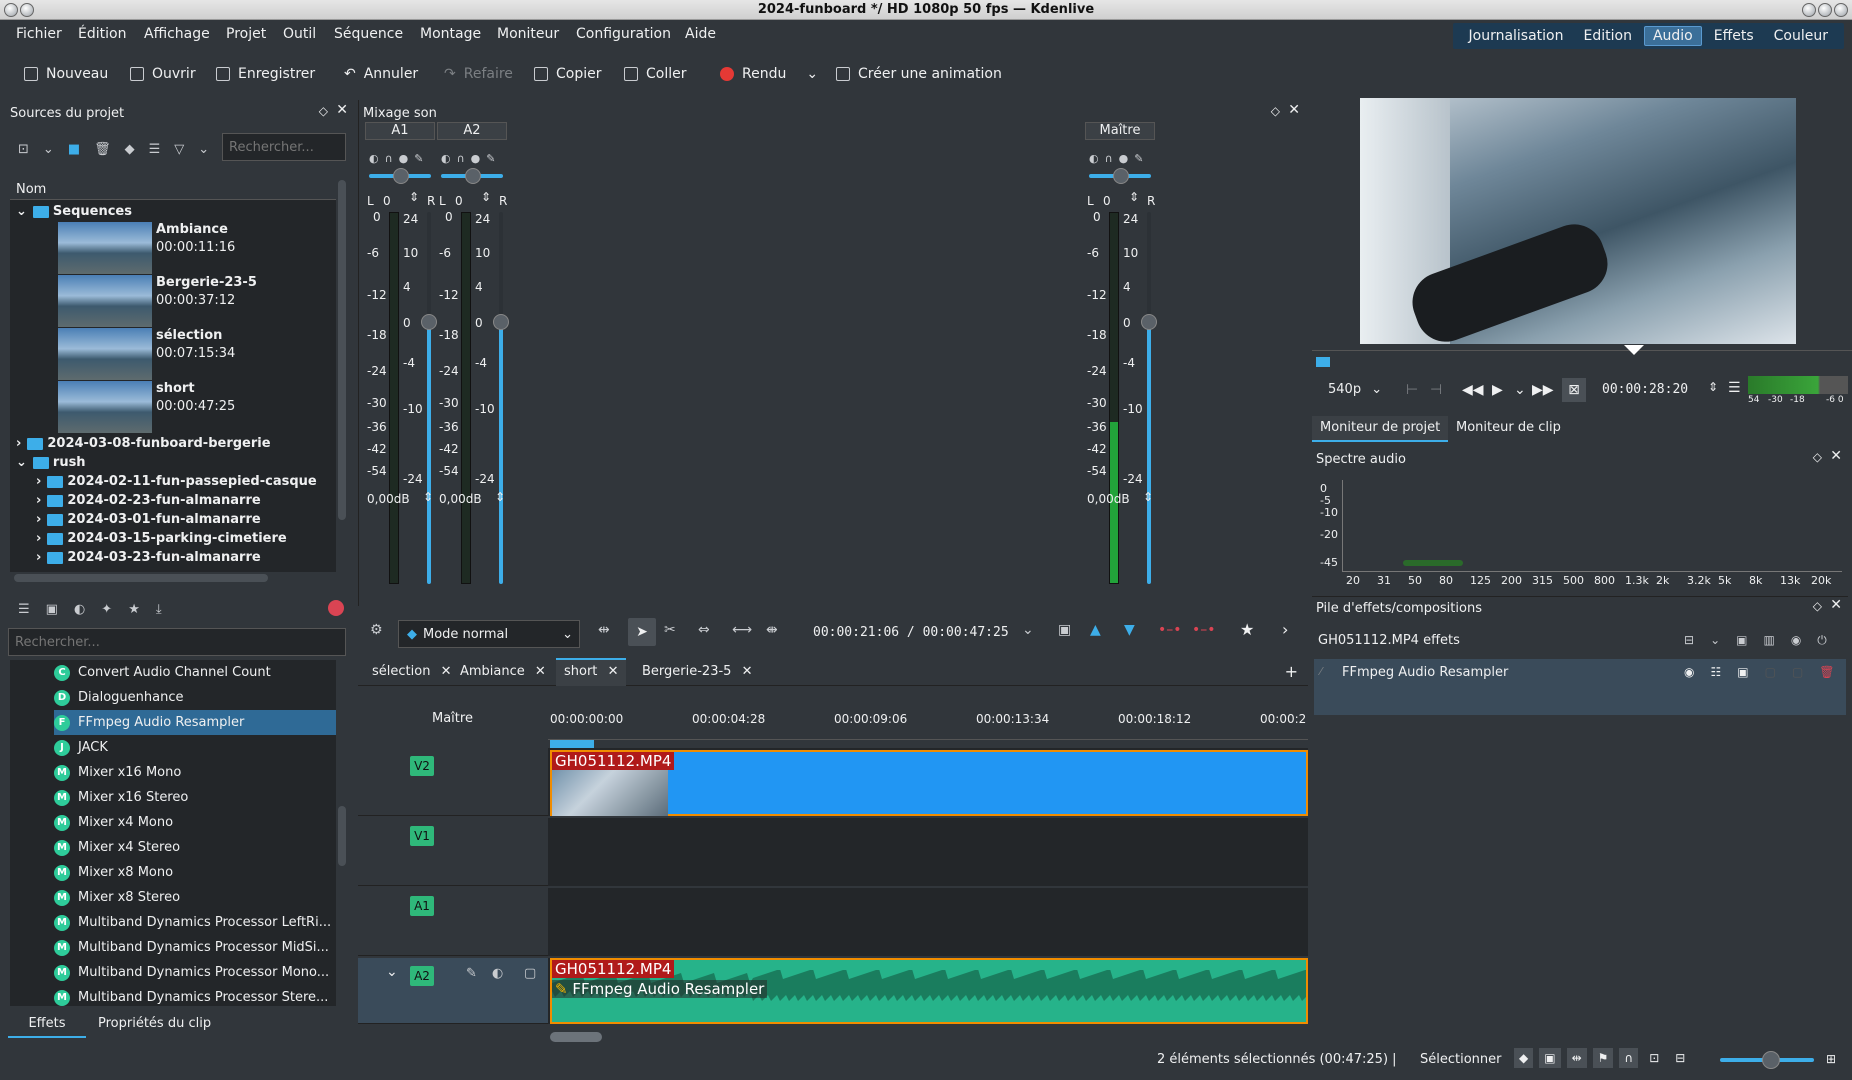 This screenshot has width=1852, height=1080. What do you see at coordinates (655, 74) in the screenshot?
I see `paste-button: Coller` at bounding box center [655, 74].